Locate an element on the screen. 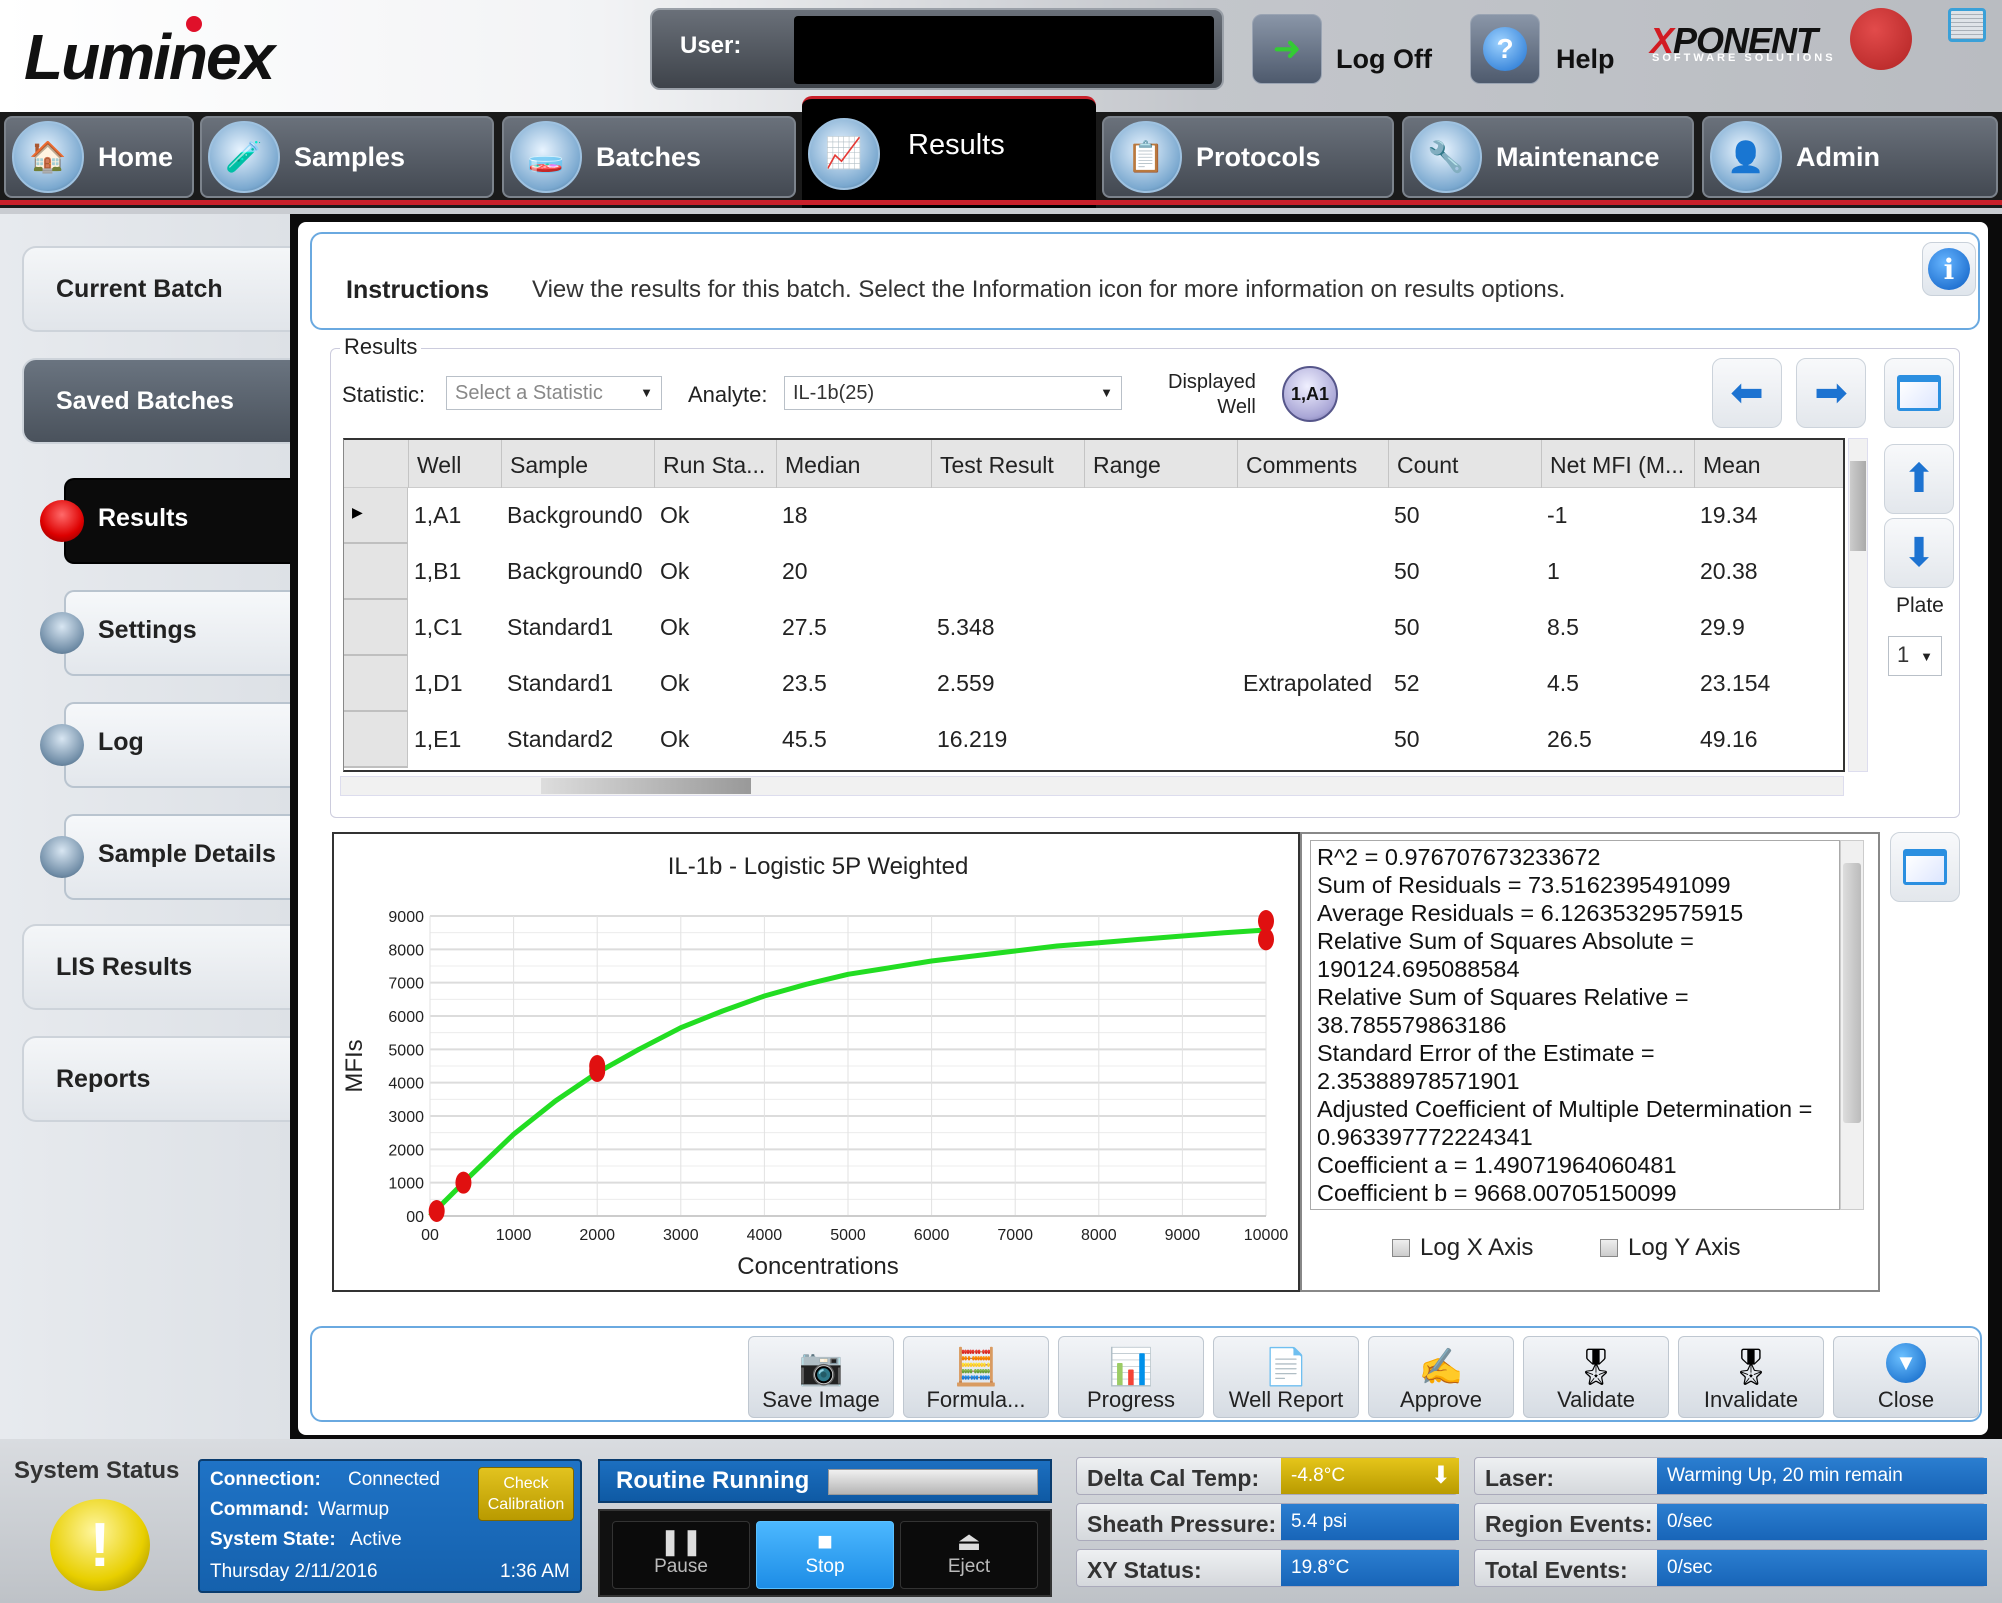 The width and height of the screenshot is (2002, 1603). previous-well-button: ⬅ is located at coordinates (1747, 393).